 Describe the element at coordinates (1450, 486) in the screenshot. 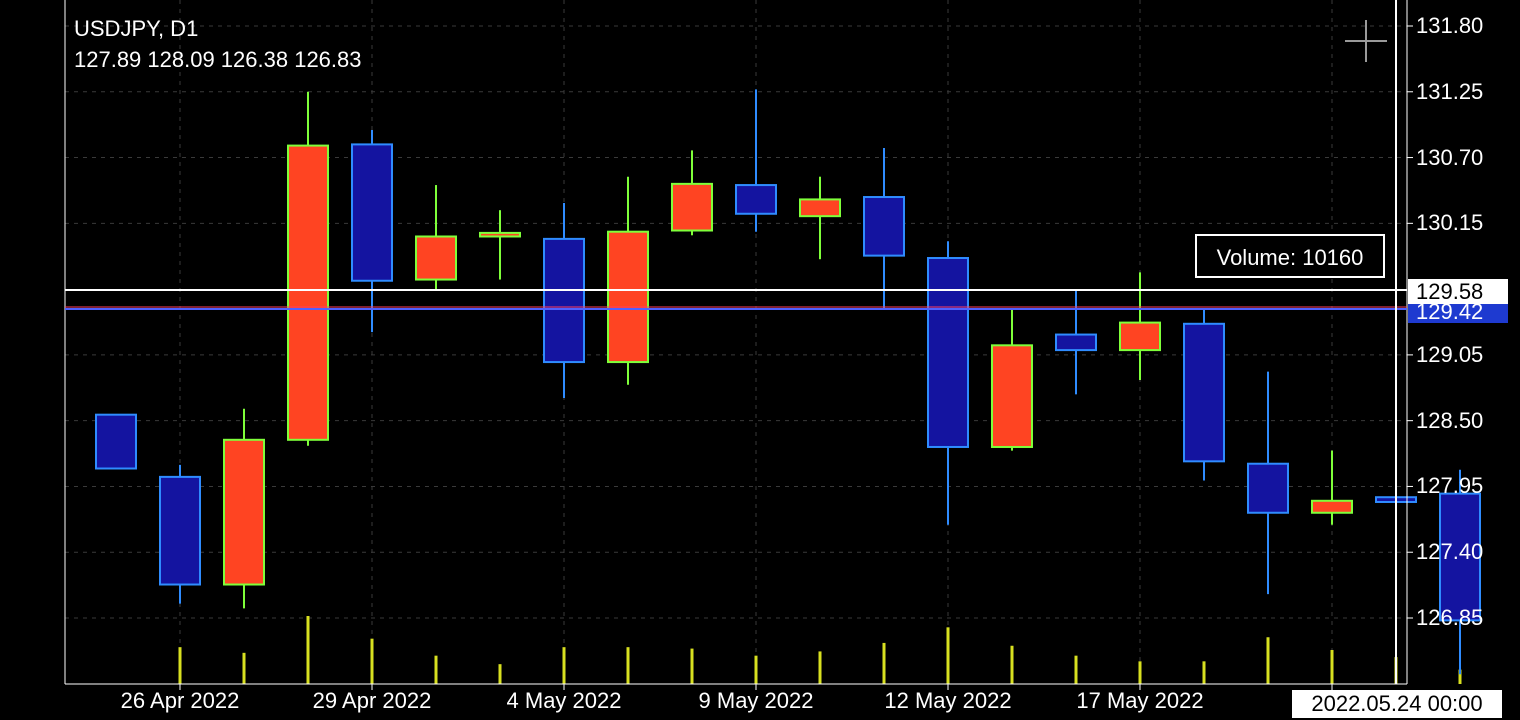

I see `y-tick-label: 127.95` at that location.